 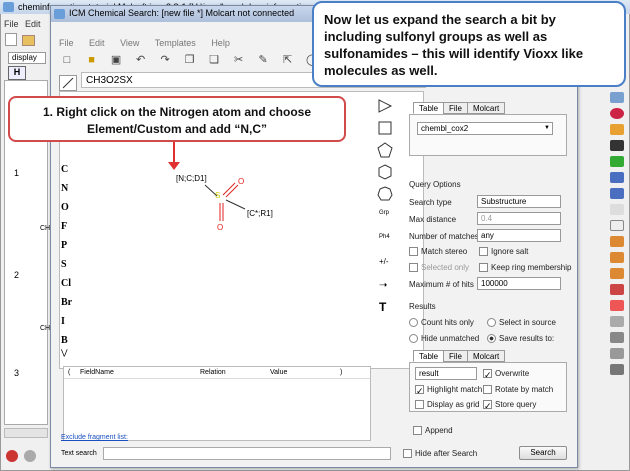 What do you see at coordinates (486, 108) in the screenshot?
I see `tab-molcart: Molcart` at bounding box center [486, 108].